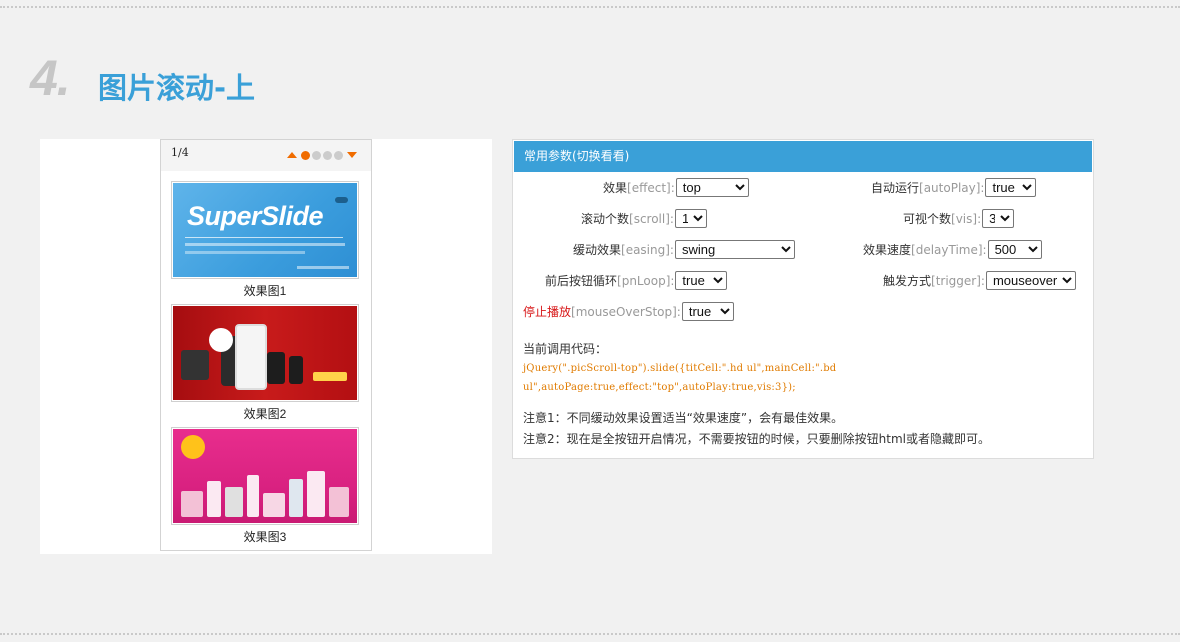 Image resolution: width=1180 pixels, height=642 pixels. What do you see at coordinates (590, 7) in the screenshot?
I see `top-dotted-divider` at bounding box center [590, 7].